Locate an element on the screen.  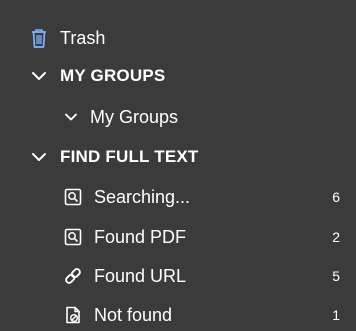
sidebar-item-found-url: Found URL 5 is located at coordinates (178, 276).